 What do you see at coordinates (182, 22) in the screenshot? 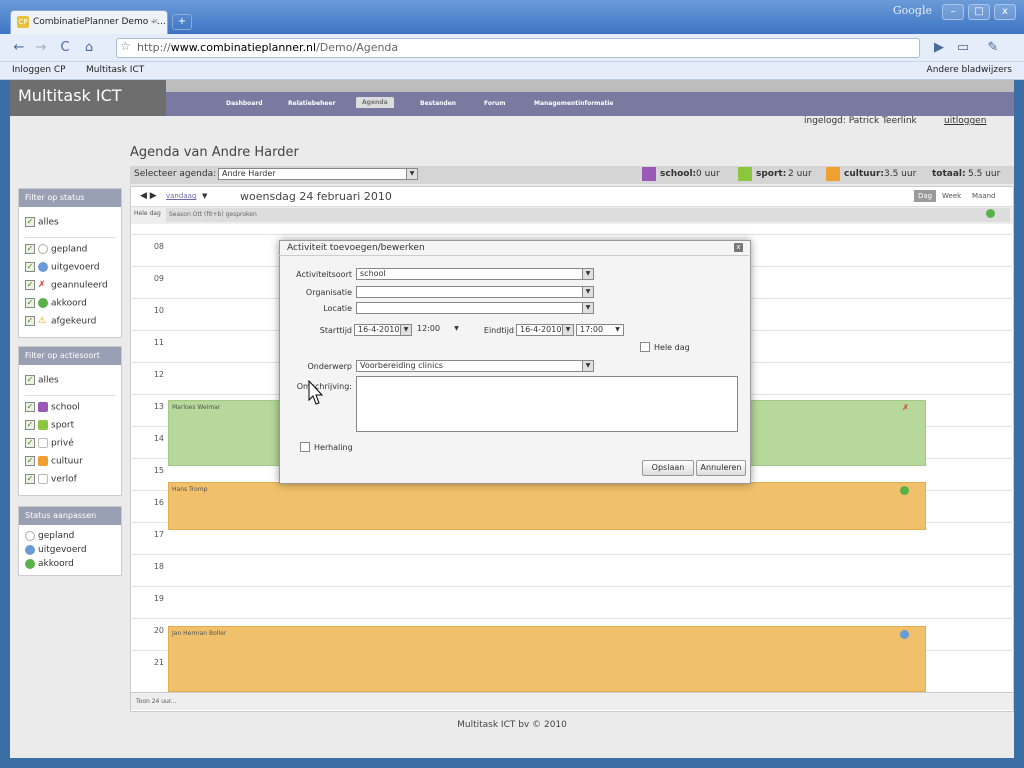
I see `new-tab-button: +` at bounding box center [182, 22].